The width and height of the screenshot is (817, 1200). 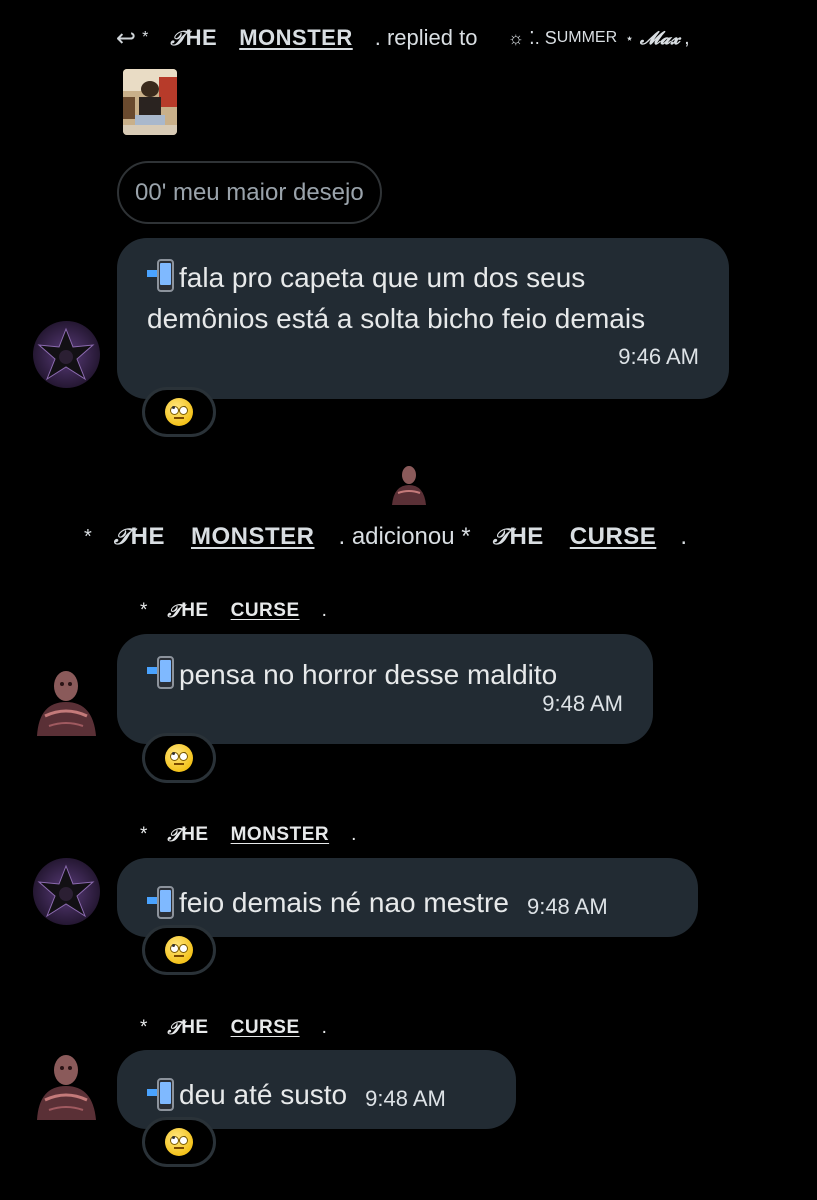 I want to click on message-text: deu até susto, so click(x=263, y=1094).